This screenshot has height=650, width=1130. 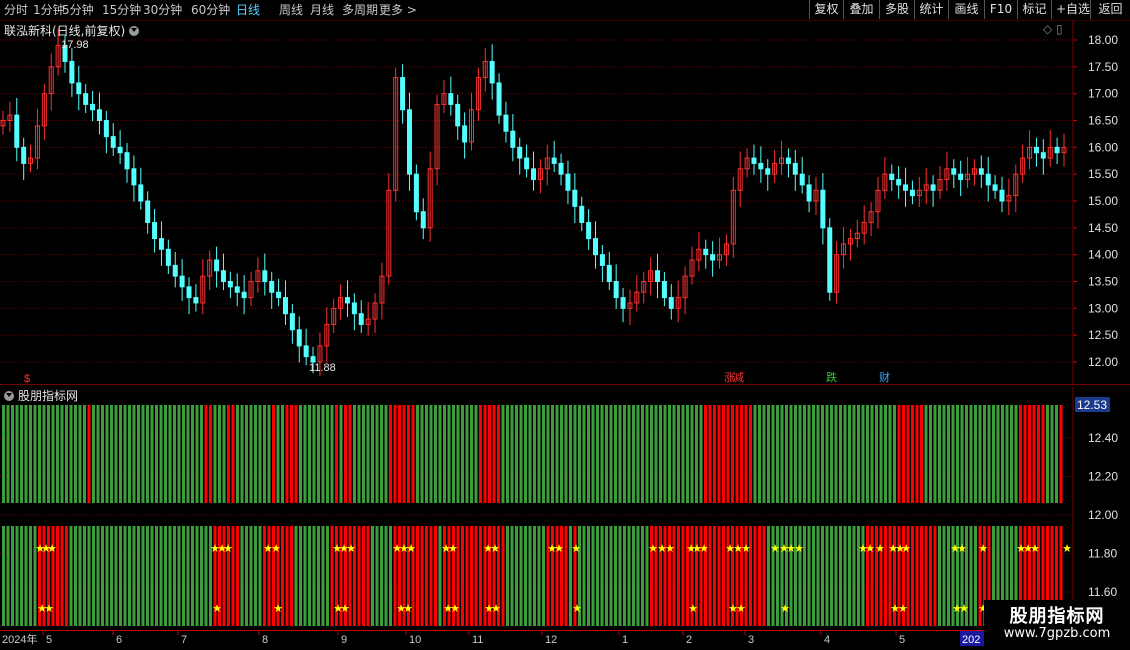 I want to click on timeframe-tab-4: 30分钟, so click(x=162, y=10).